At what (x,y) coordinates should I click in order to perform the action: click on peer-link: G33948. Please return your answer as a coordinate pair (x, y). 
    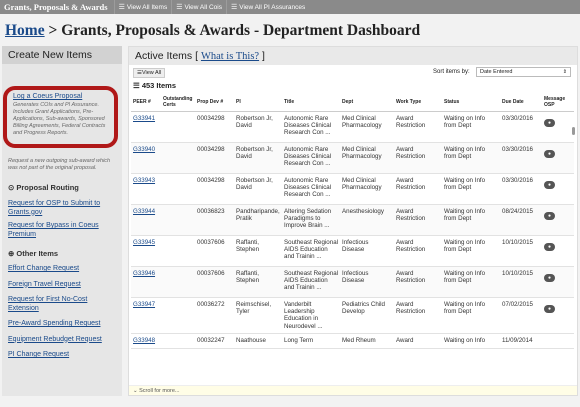
    Looking at the image, I should click on (146, 341).